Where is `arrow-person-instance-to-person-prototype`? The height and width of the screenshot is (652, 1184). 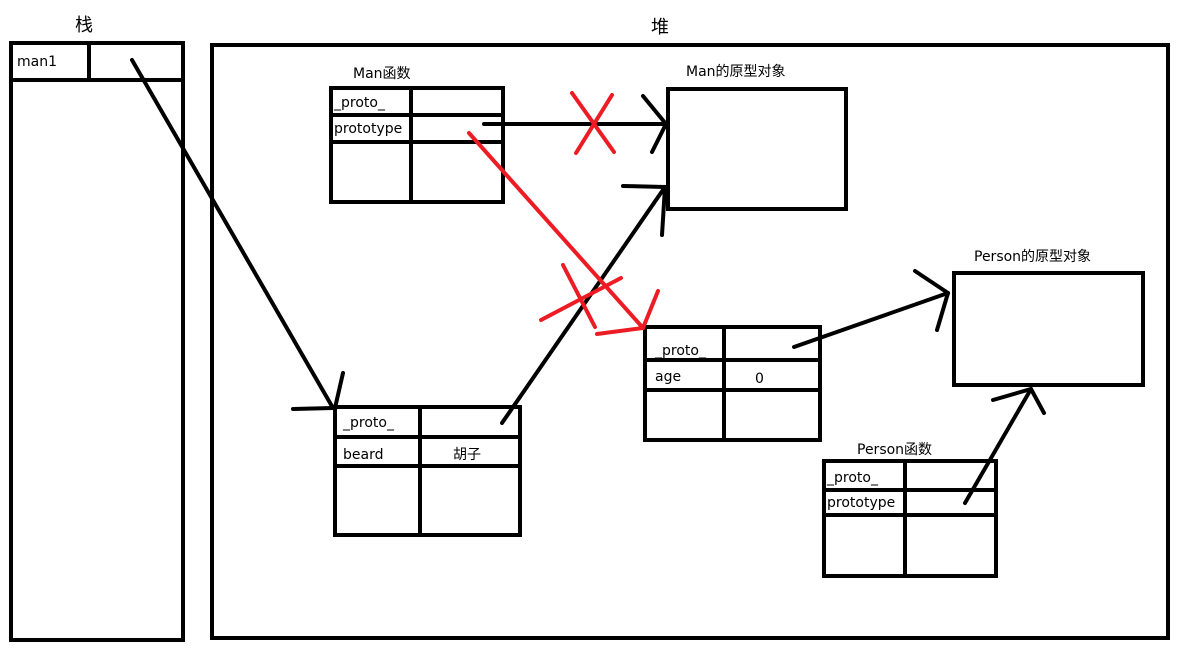
arrow-person-instance-to-person-prototype is located at coordinates (871, 309).